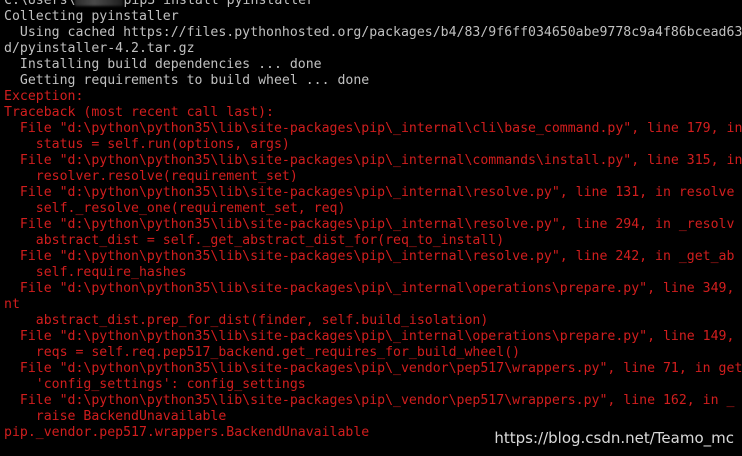 The image size is (742, 456). I want to click on error-output-line: 'config_settings': config_settings, so click(155, 384).